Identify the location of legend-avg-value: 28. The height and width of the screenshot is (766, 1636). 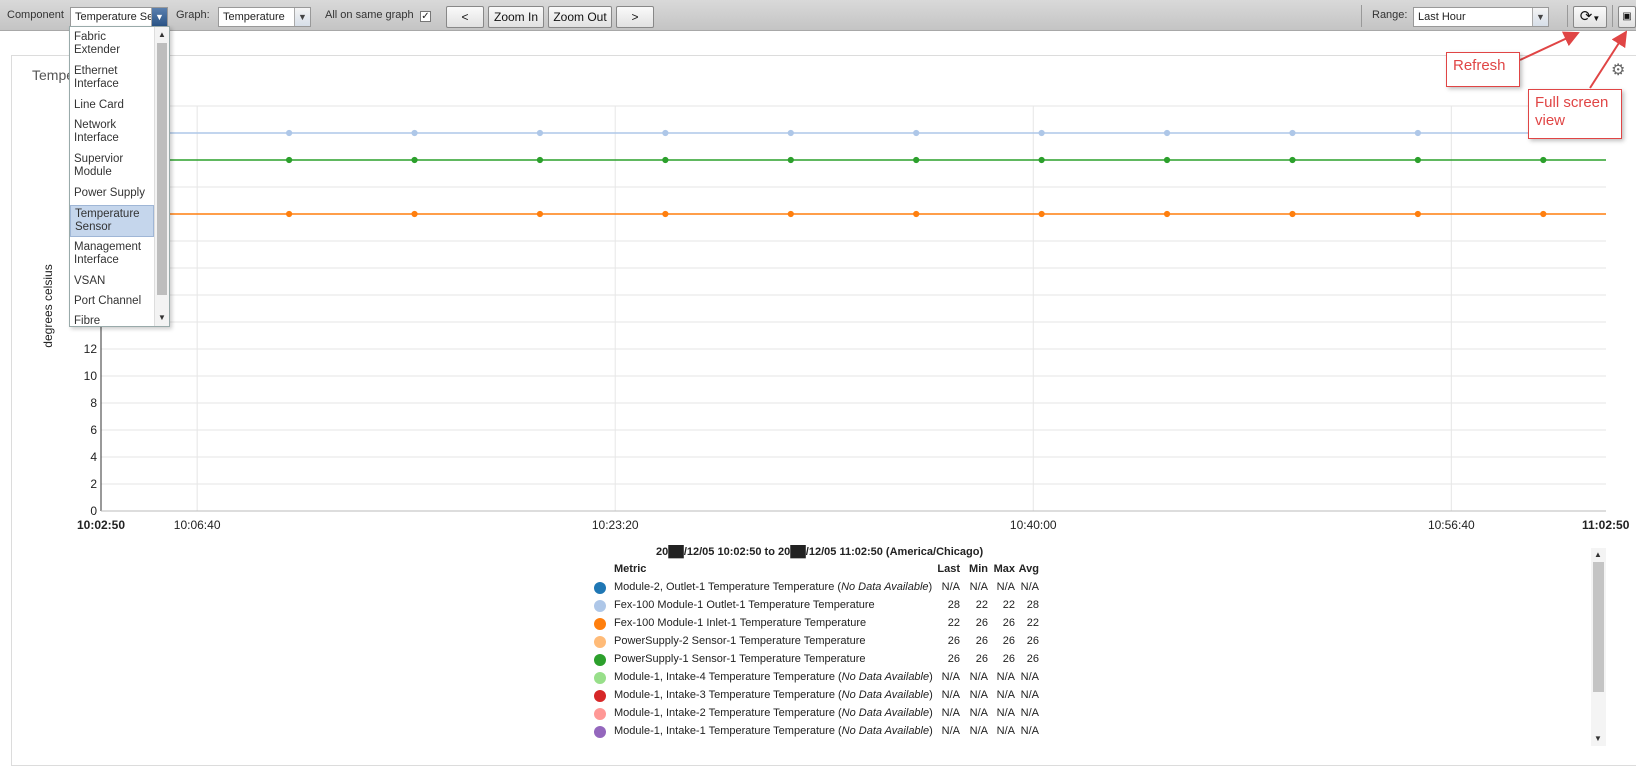
(1032, 605).